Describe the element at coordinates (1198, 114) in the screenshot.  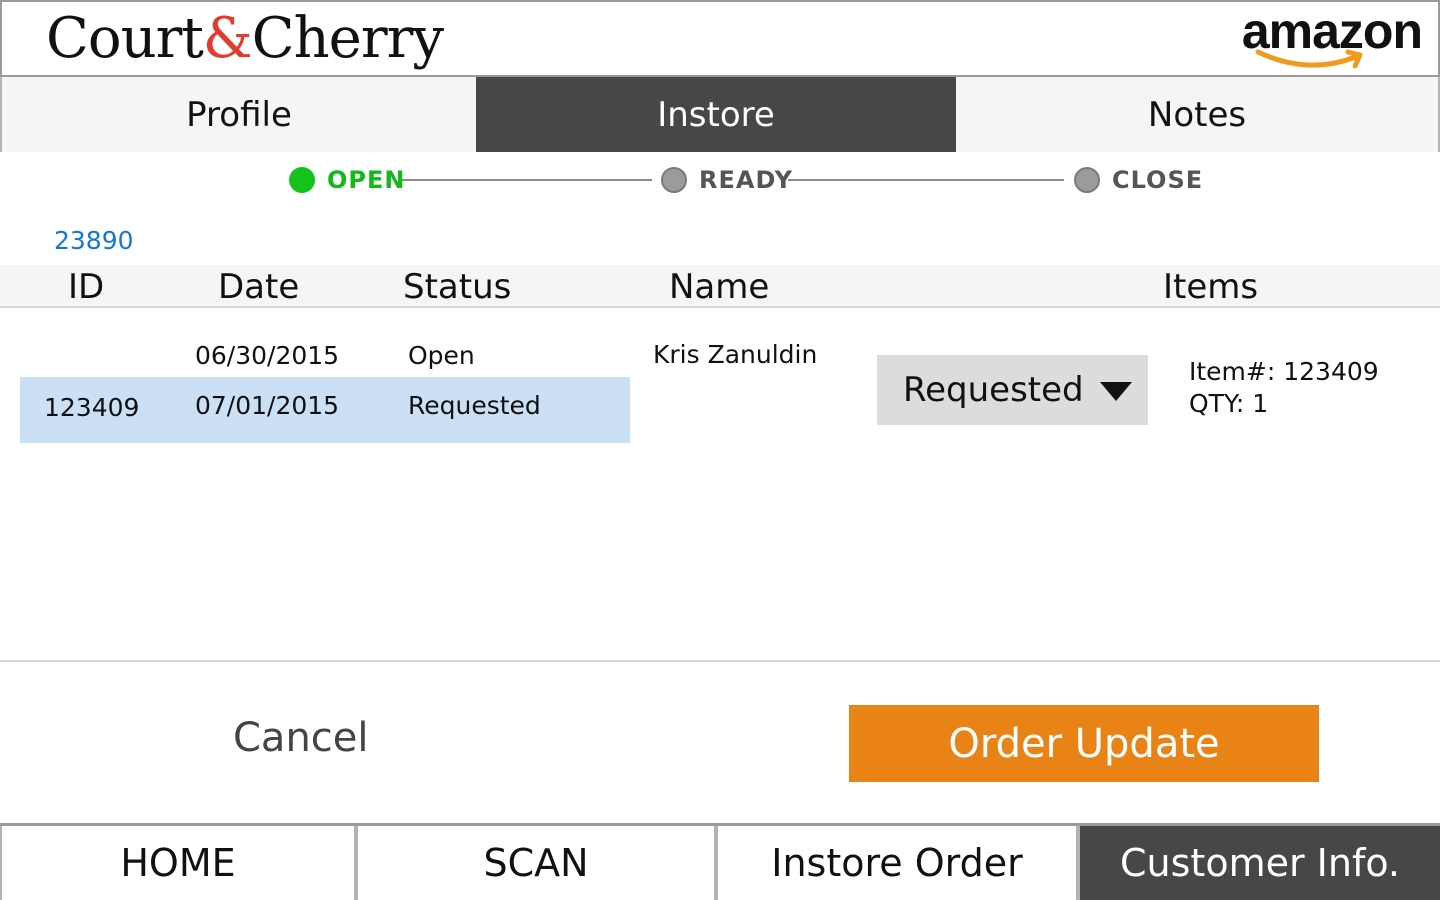
I see `tab-notes: Notes` at that location.